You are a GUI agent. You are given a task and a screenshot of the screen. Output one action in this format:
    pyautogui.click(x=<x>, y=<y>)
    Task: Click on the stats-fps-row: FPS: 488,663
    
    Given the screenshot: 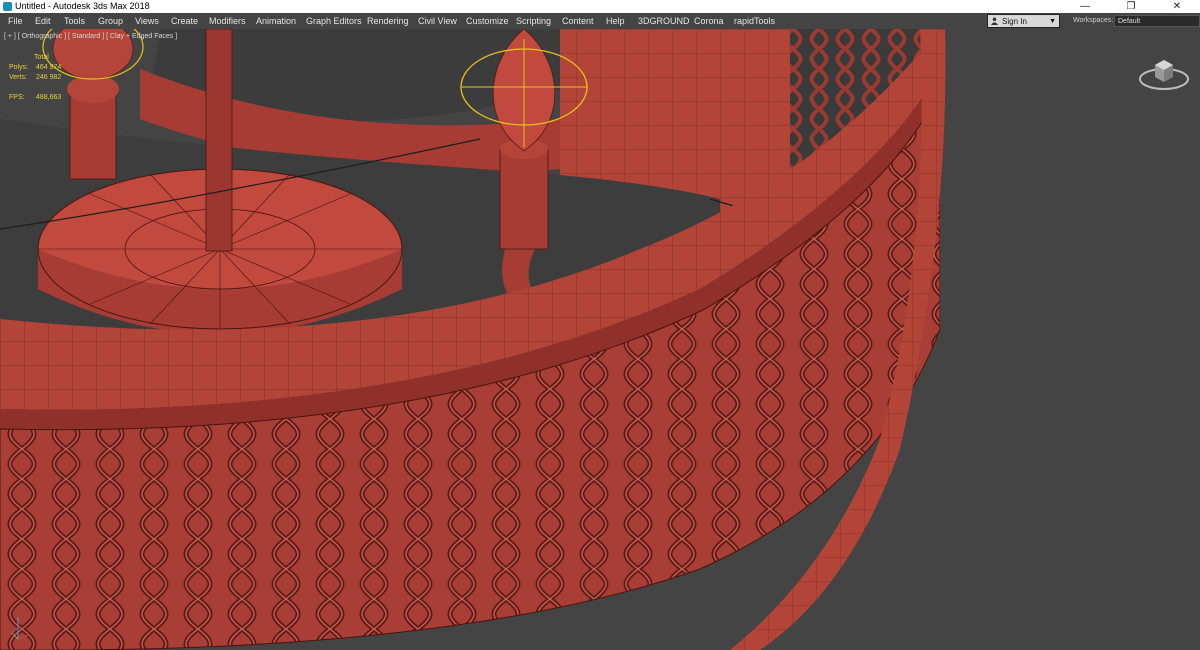 What is the action you would take?
    pyautogui.click(x=35, y=97)
    